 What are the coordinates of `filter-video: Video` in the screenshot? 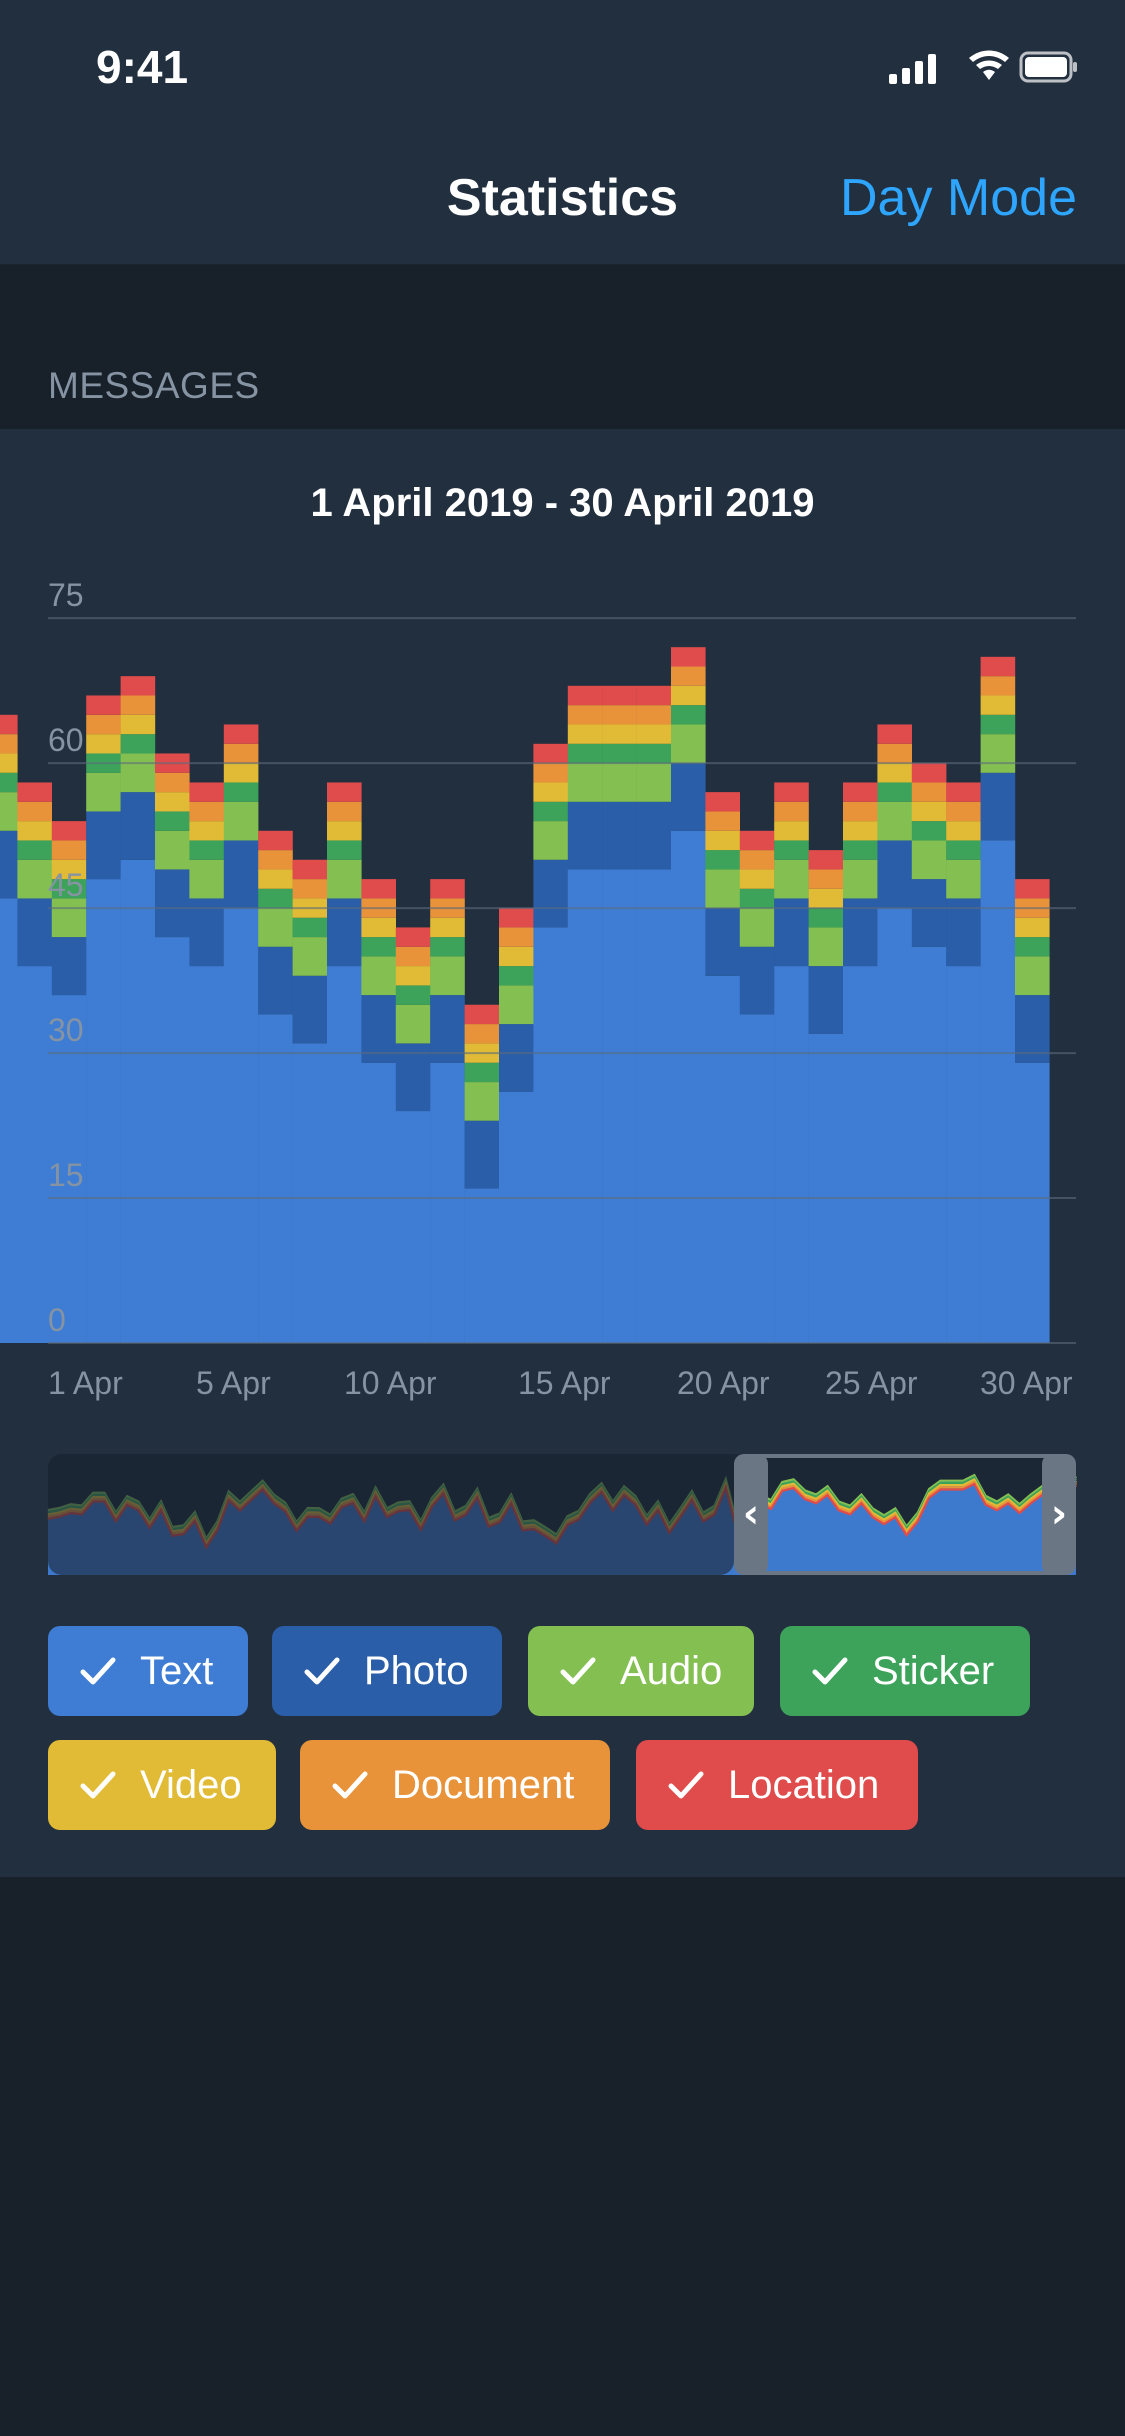 It's located at (162, 1785).